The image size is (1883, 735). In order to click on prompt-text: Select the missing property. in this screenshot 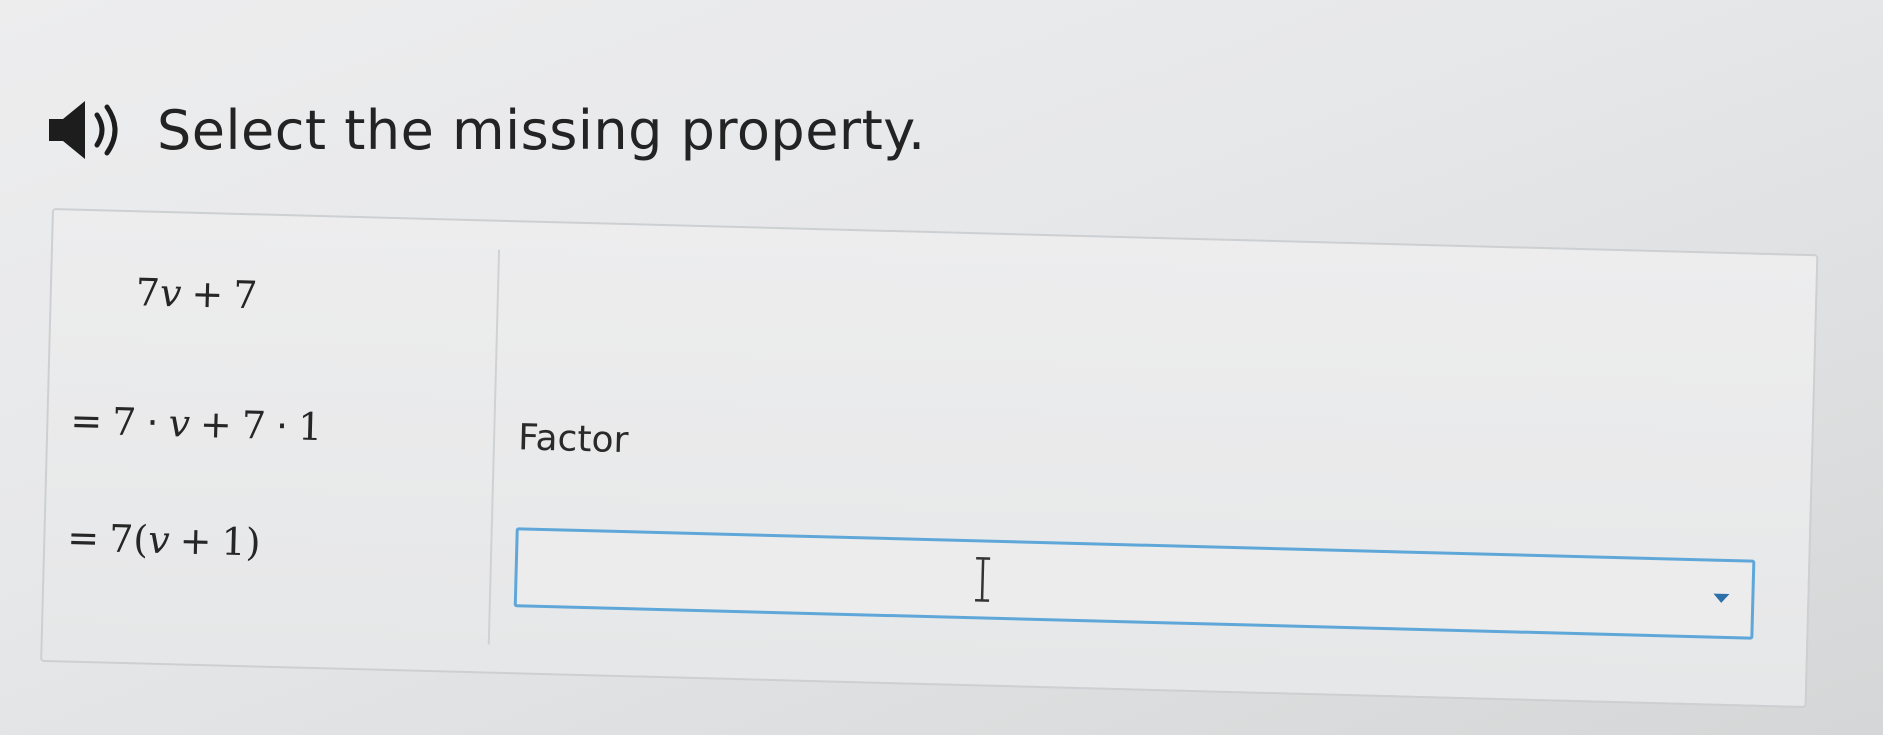, I will do `click(541, 130)`.